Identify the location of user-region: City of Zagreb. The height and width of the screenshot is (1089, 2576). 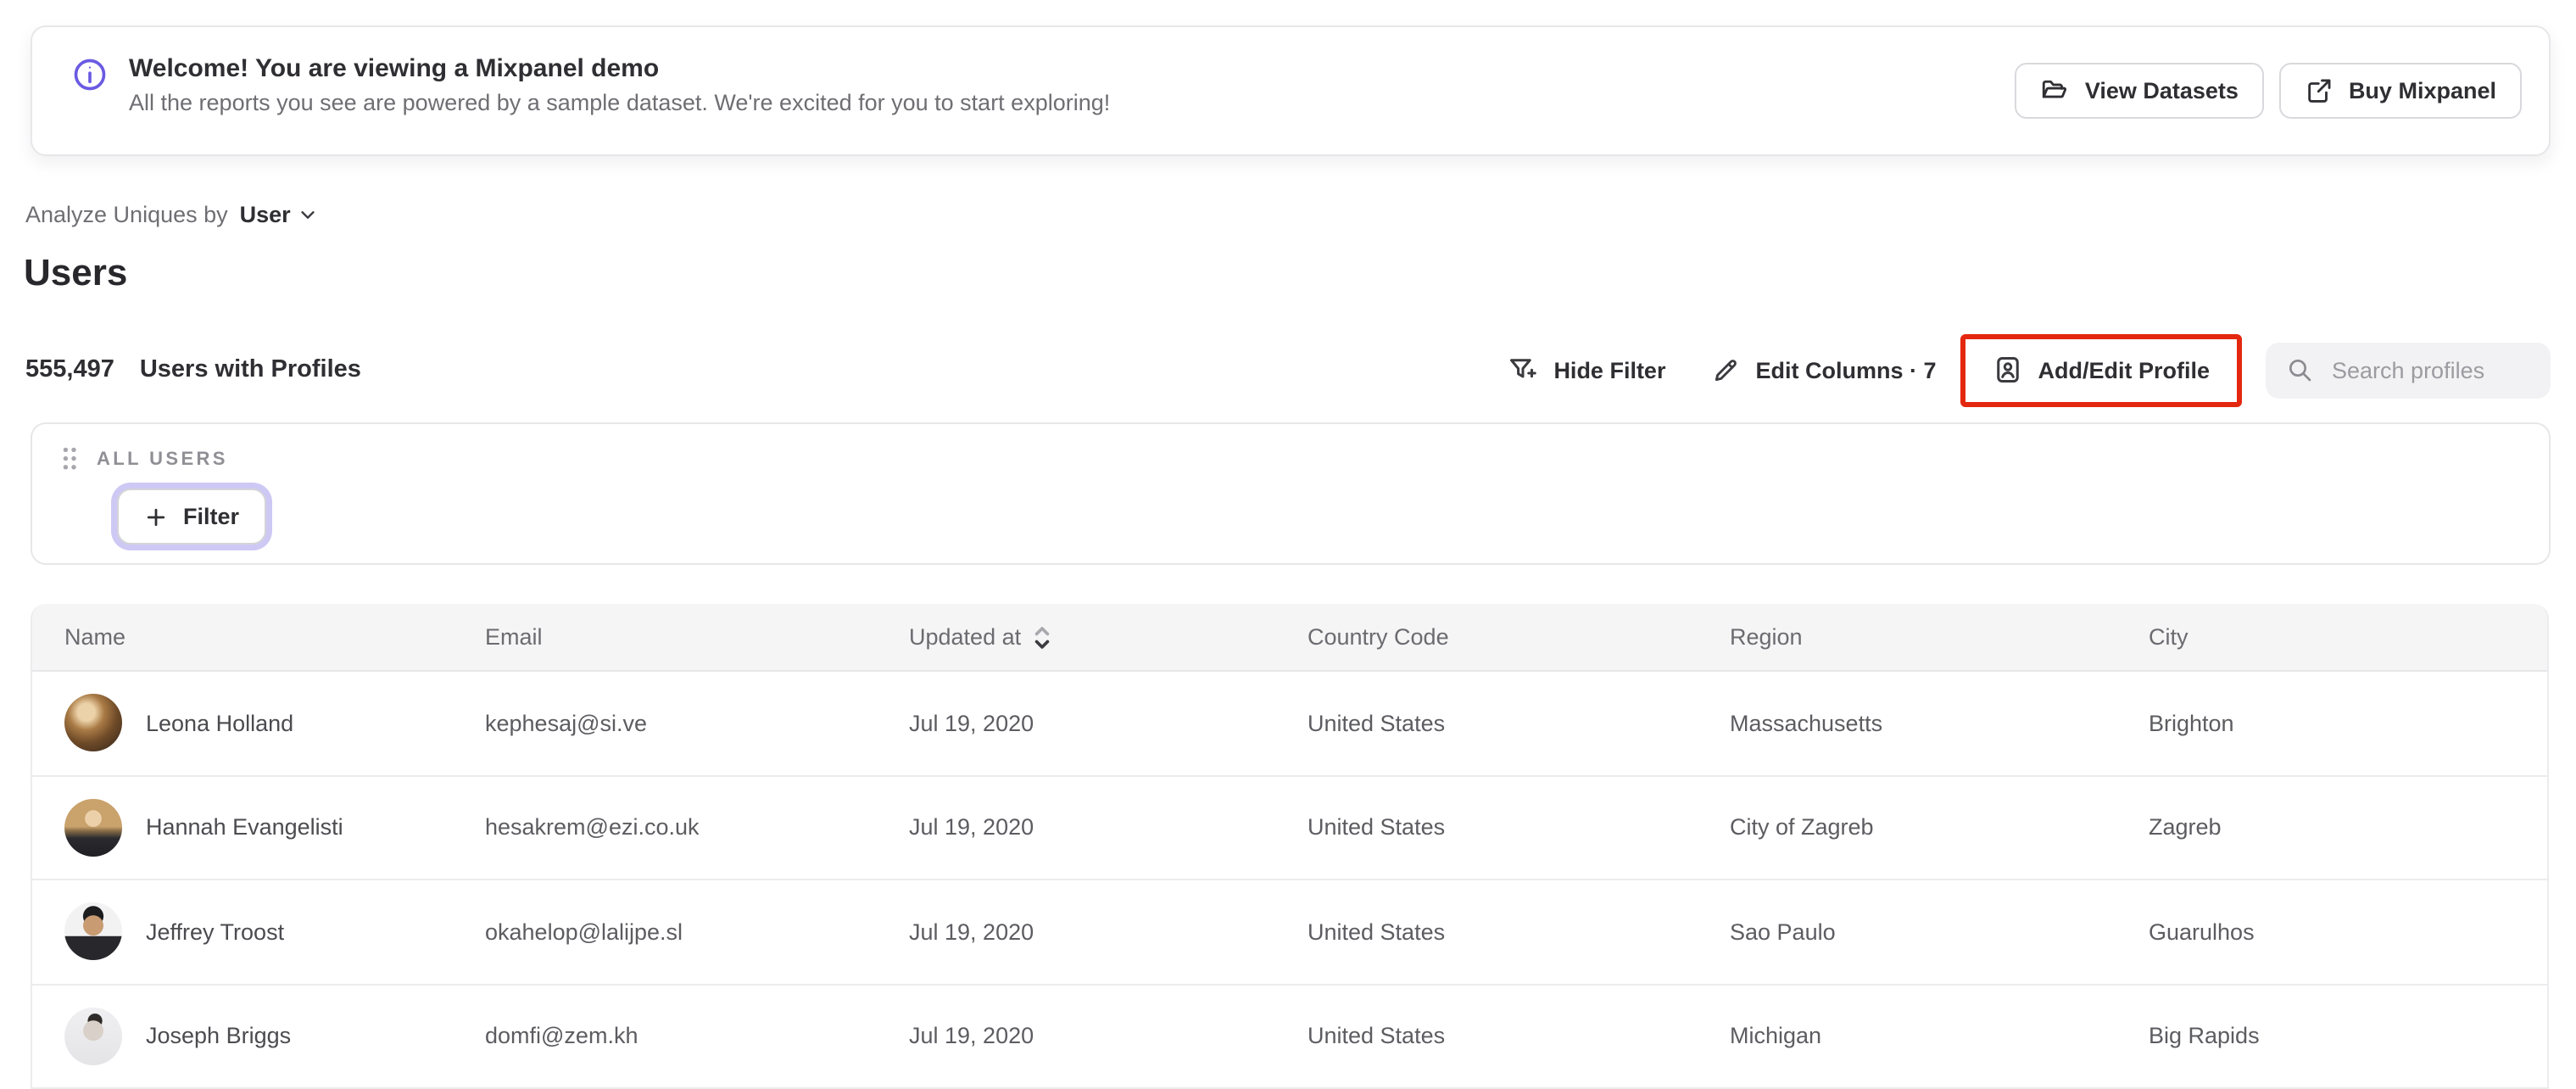
(1802, 827).